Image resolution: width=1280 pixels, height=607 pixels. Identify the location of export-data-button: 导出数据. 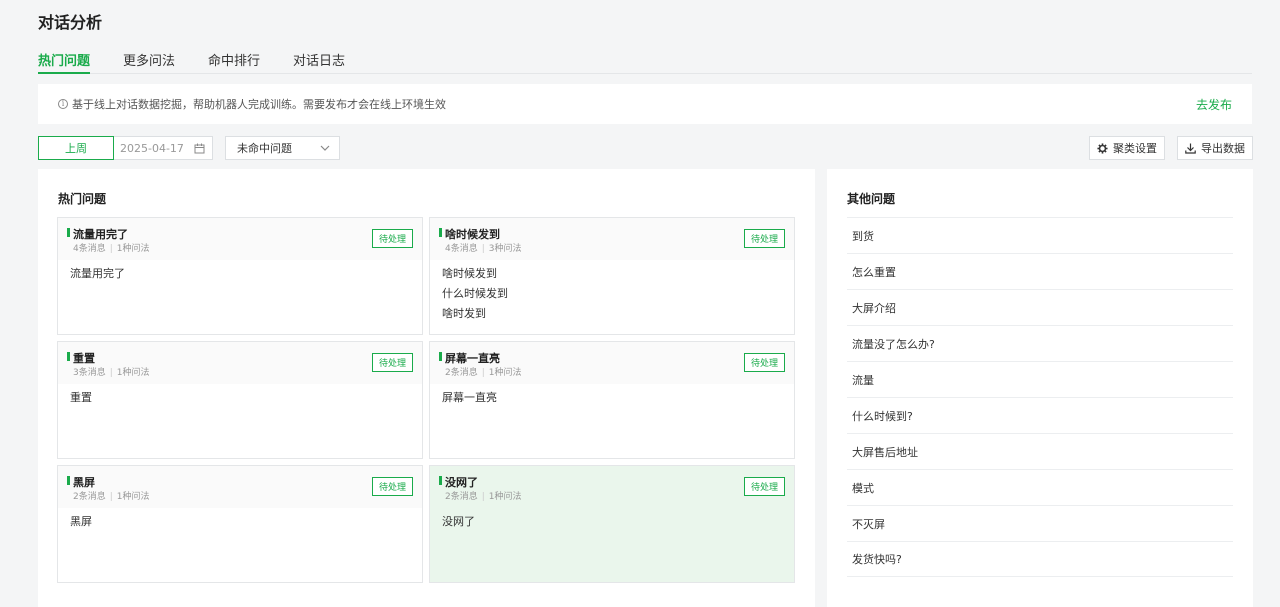
(1215, 148).